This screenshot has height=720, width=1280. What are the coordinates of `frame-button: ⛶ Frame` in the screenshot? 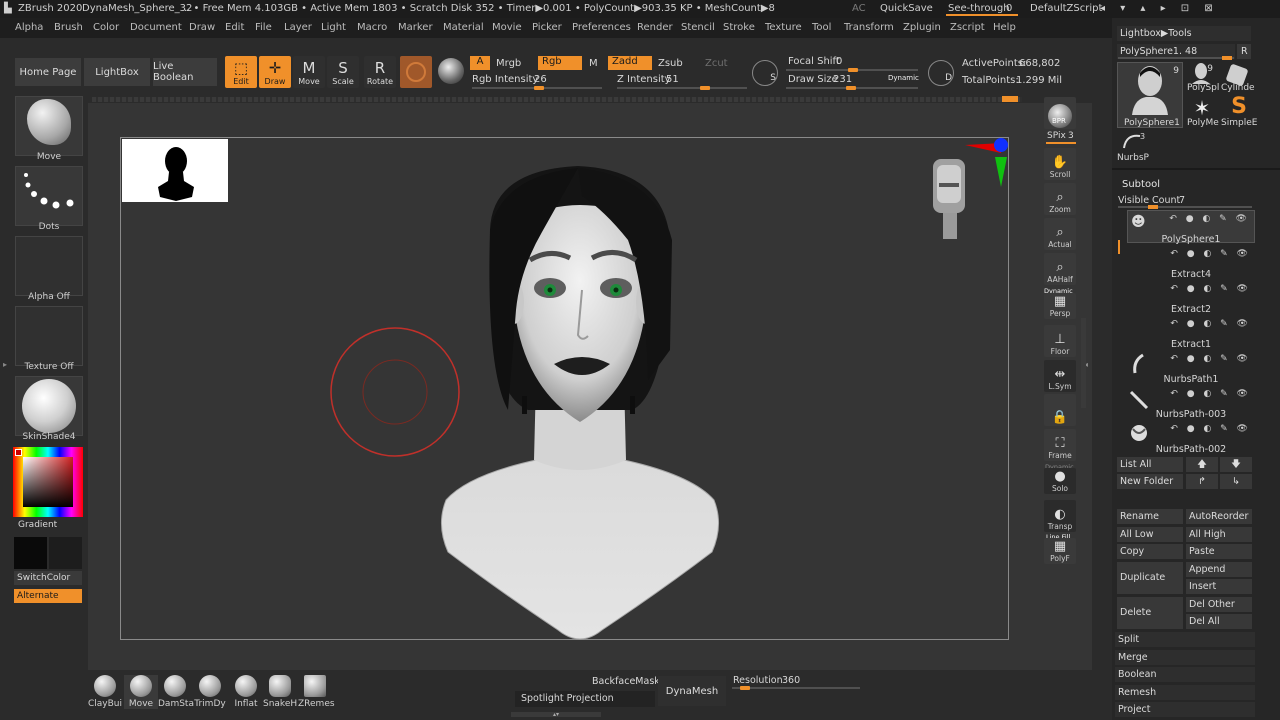 It's located at (1060, 445).